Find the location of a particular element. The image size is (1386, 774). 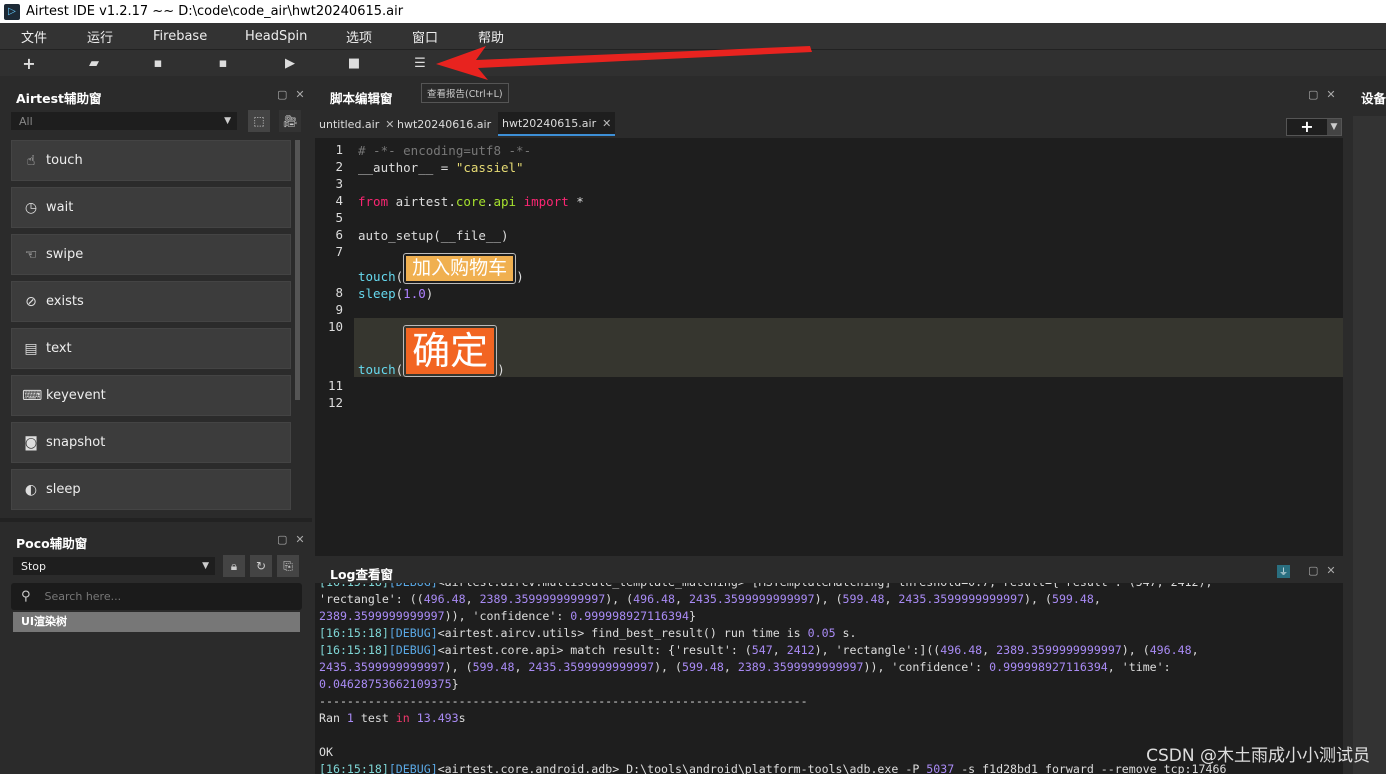

line-number: 5 is located at coordinates (339, 217).